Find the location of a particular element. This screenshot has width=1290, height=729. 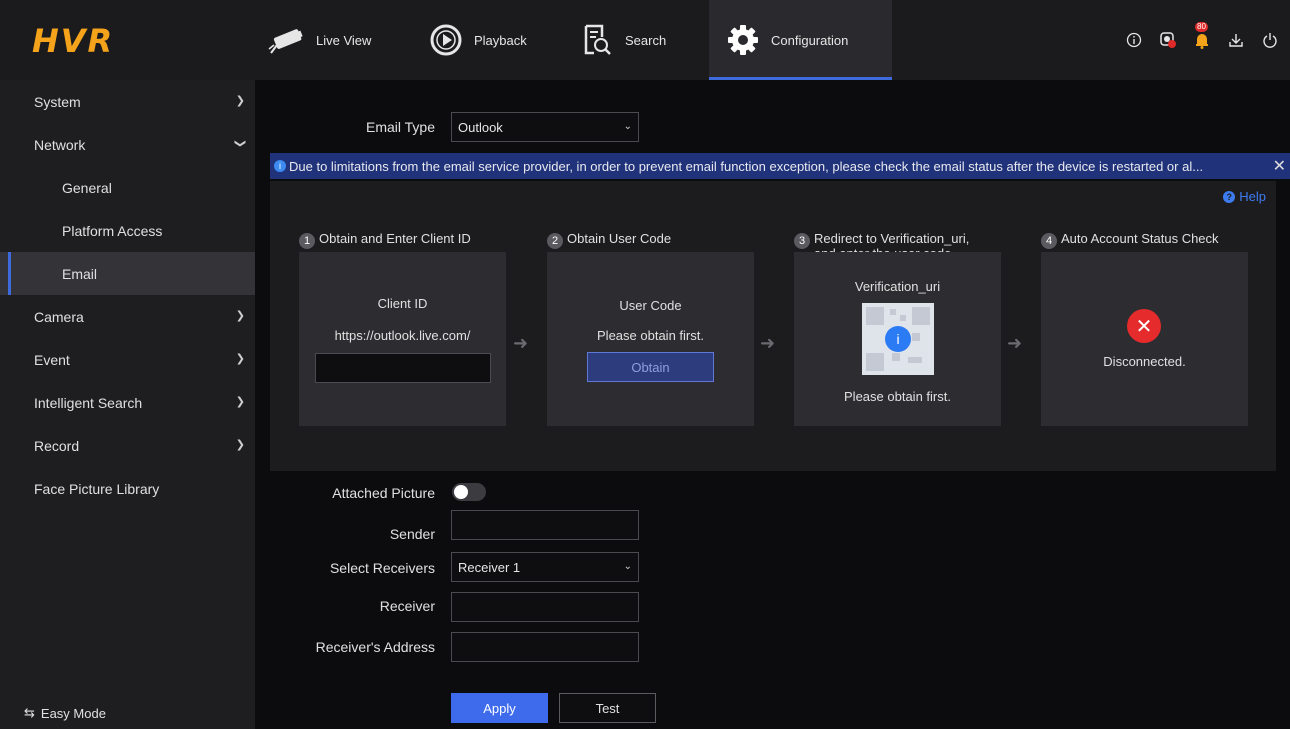

sidebar-item-platform-access: Platform Access is located at coordinates (127, 230).